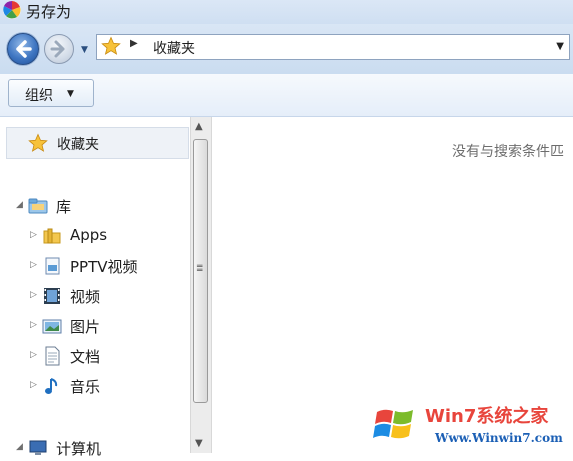  I want to click on navigation-bar: ▼ ▶ 收藏夹 ▼, so click(286, 49).